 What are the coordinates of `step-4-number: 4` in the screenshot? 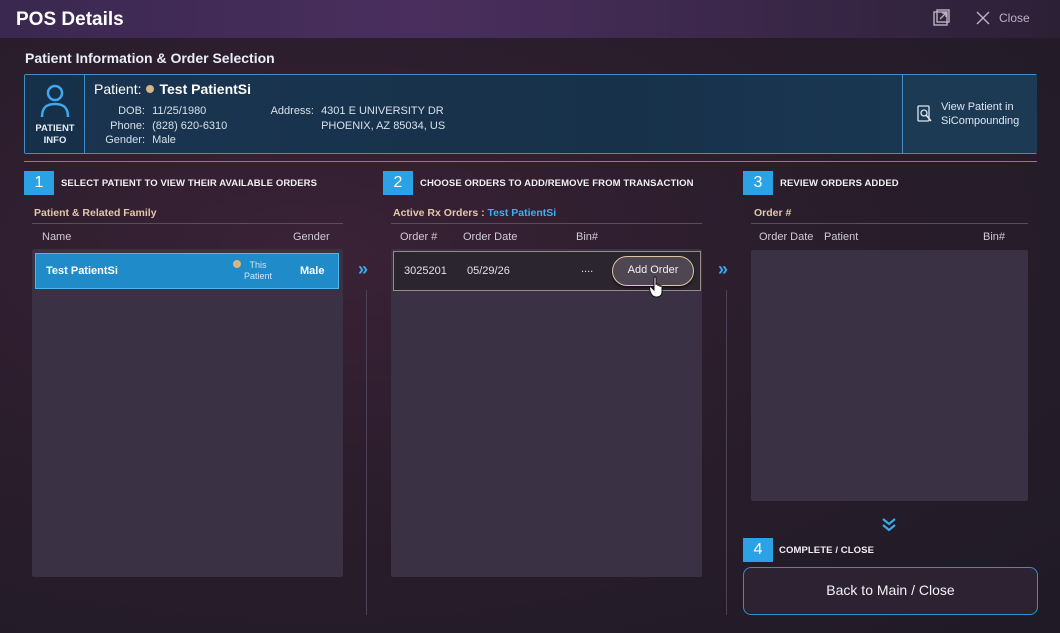 It's located at (758, 550).